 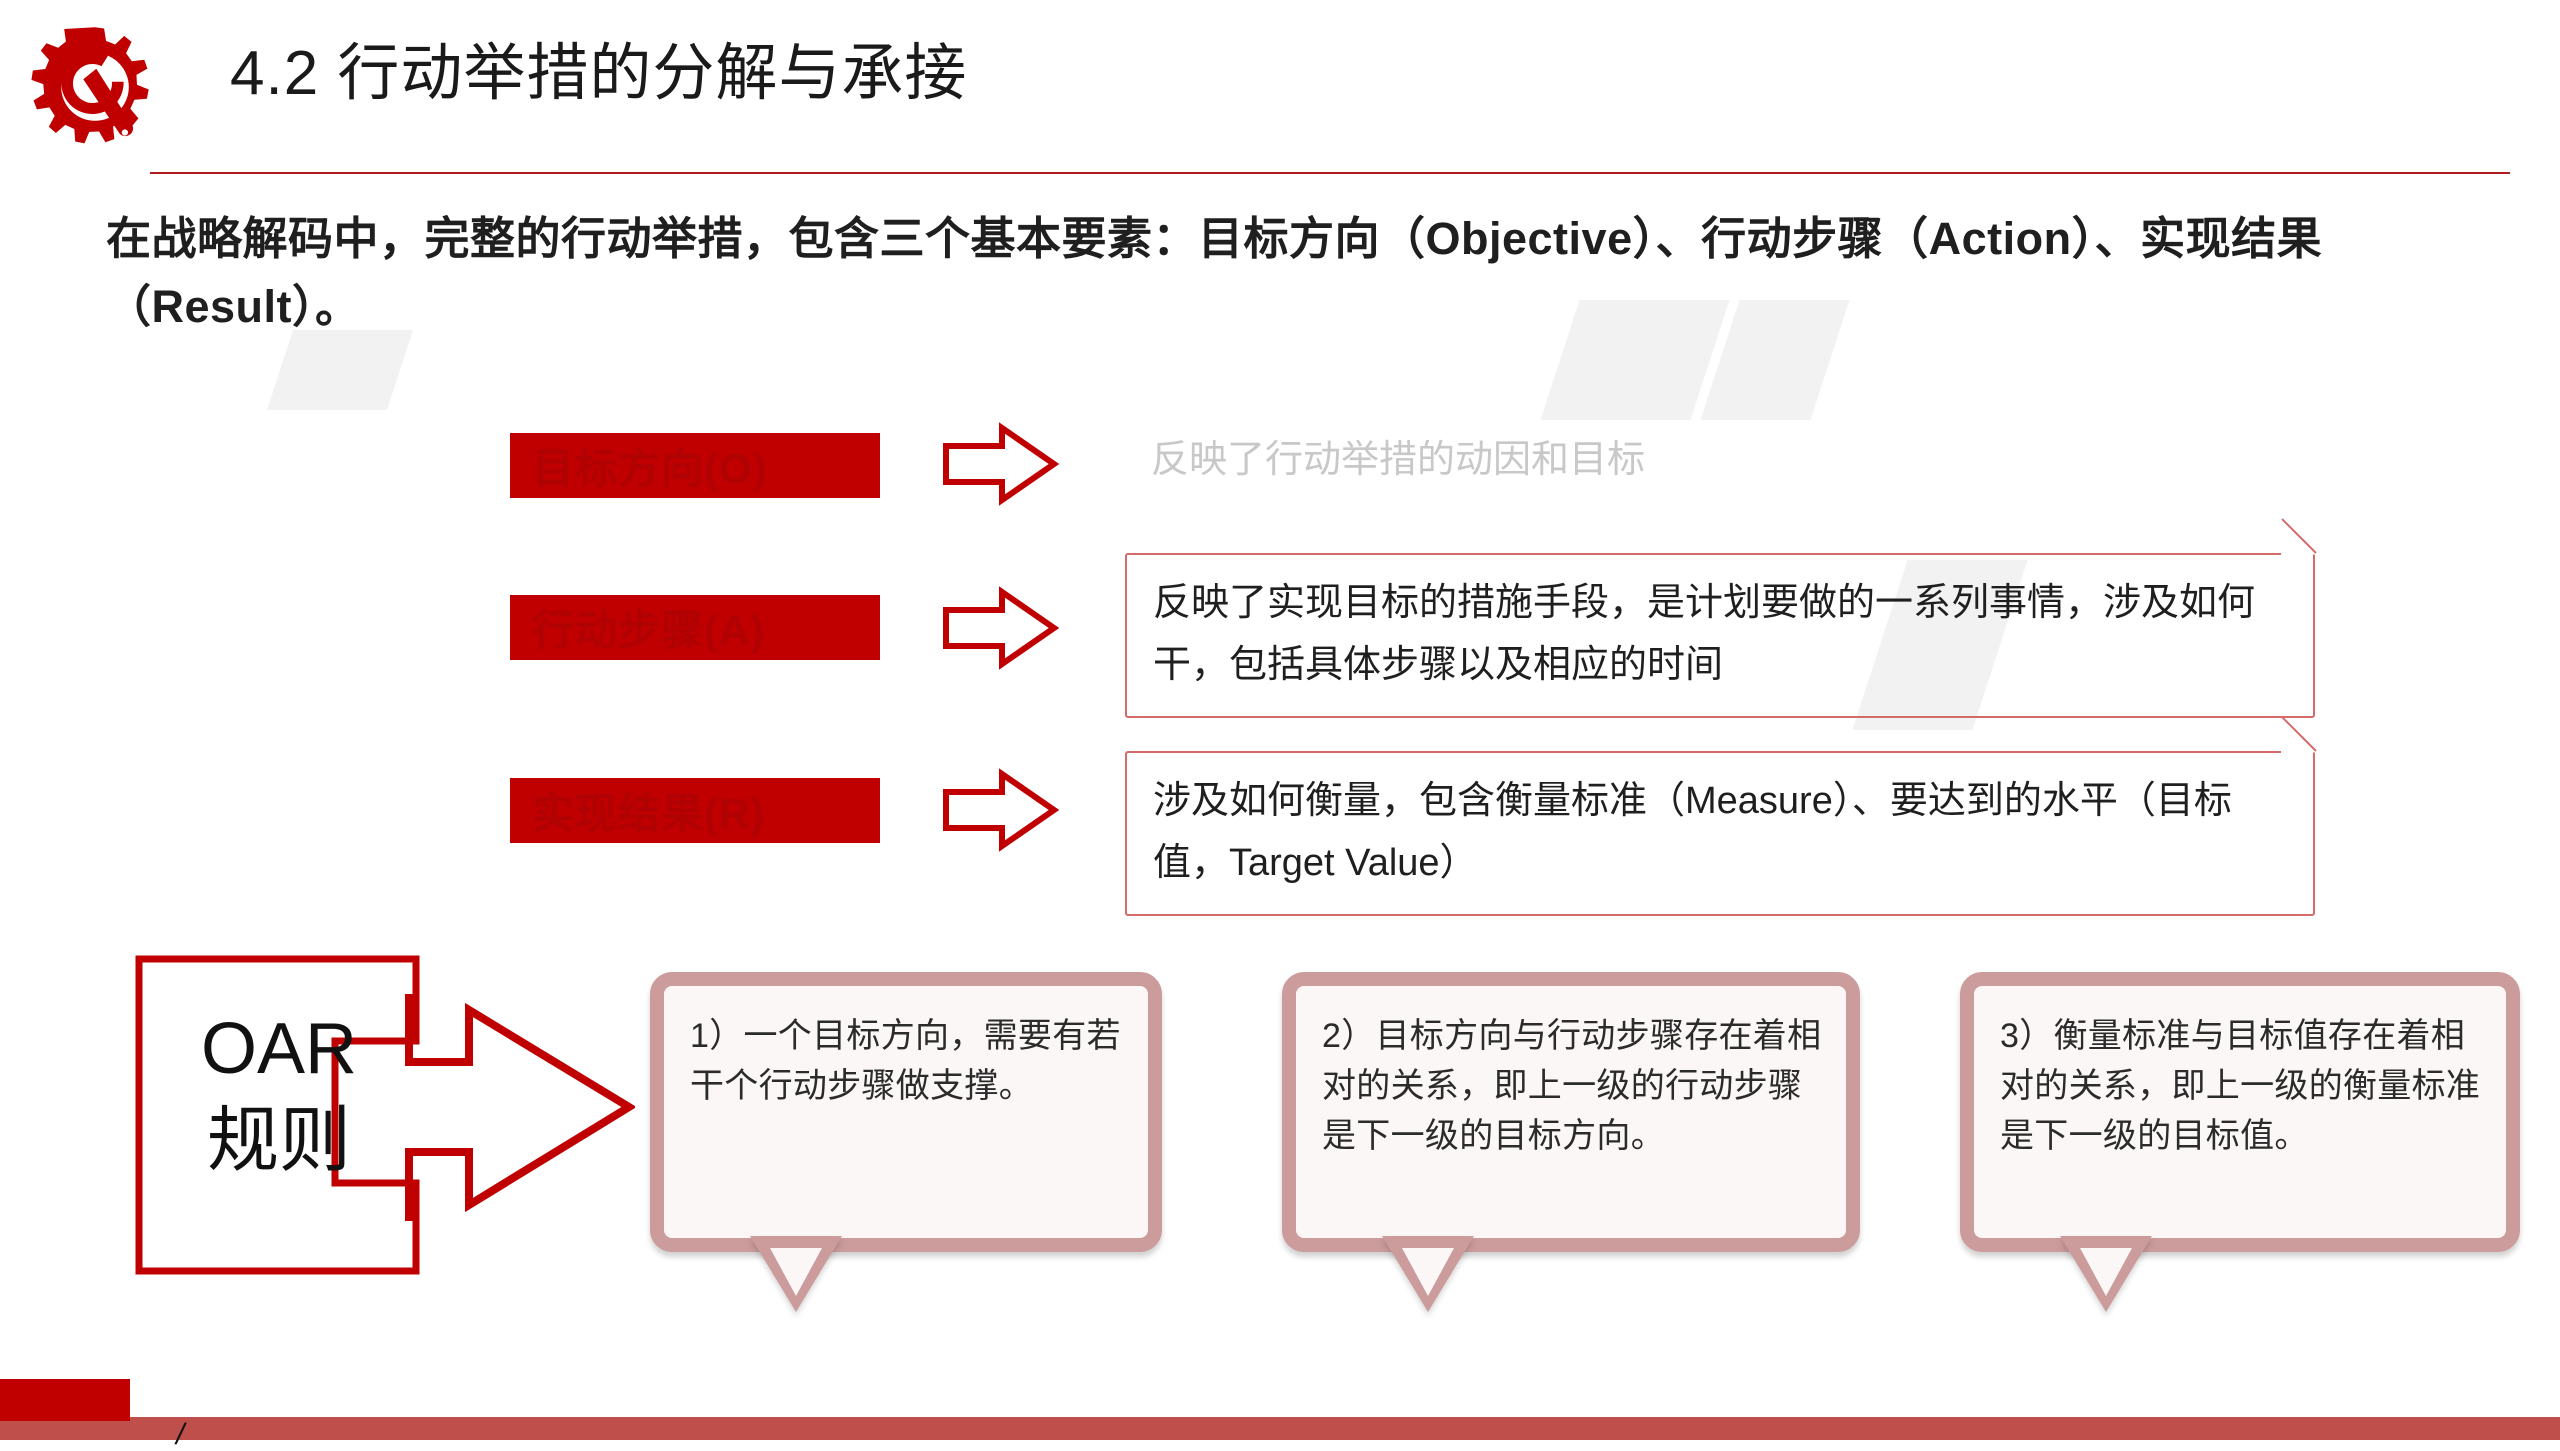 I want to click on callout-text: 2）目标方向与行动步骤存在着相对的关系，即上一级的行动步骤是下一级的目标方向。, so click(x=1572, y=1086).